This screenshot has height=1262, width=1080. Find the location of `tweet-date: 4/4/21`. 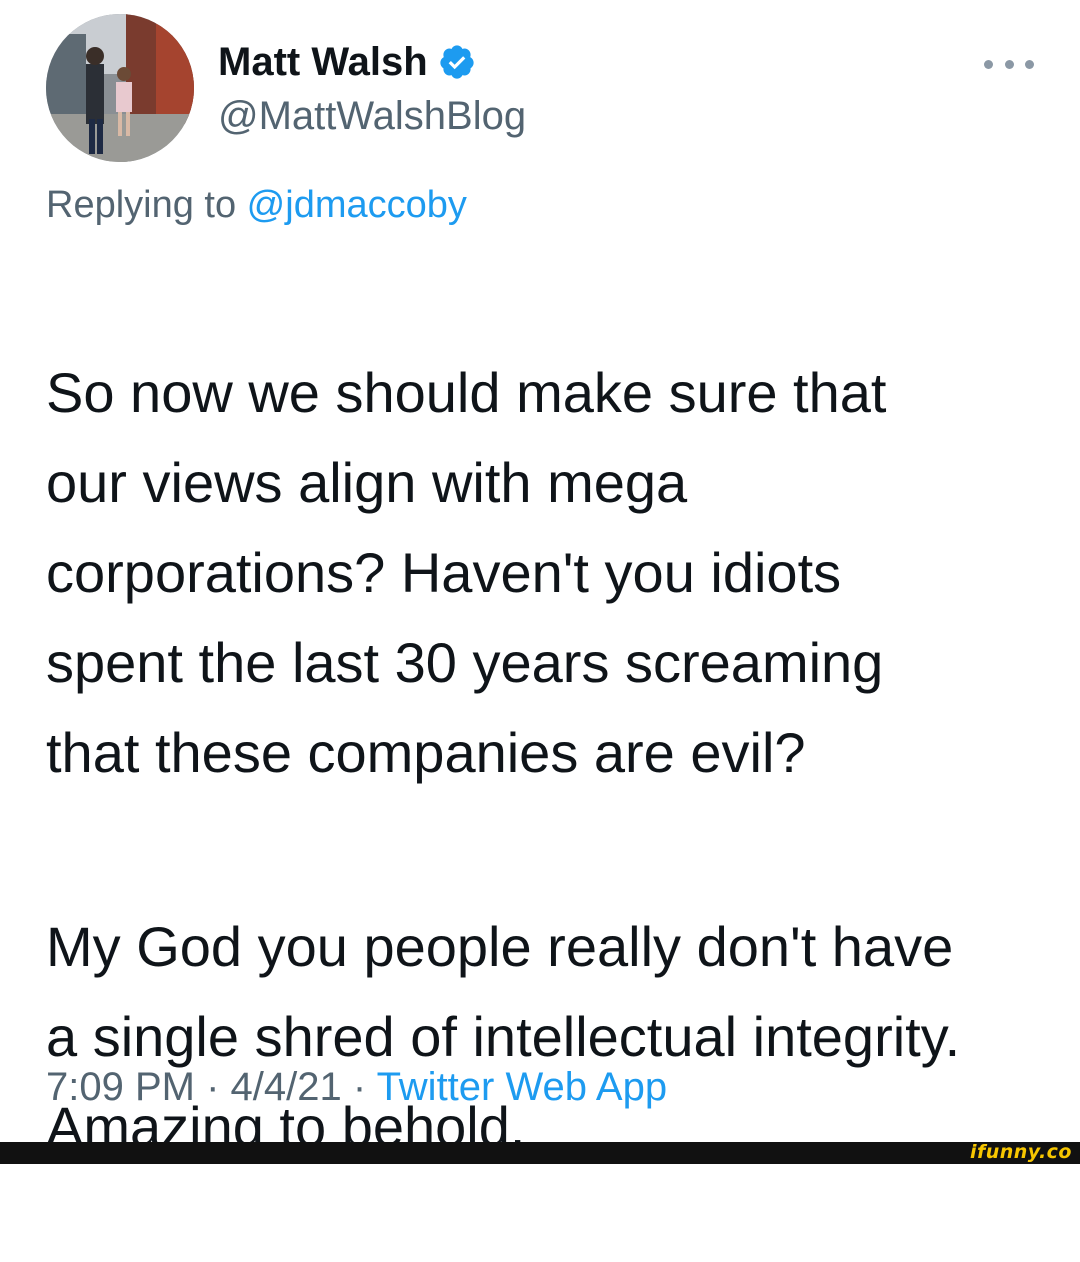

tweet-date: 4/4/21 is located at coordinates (286, 1087).